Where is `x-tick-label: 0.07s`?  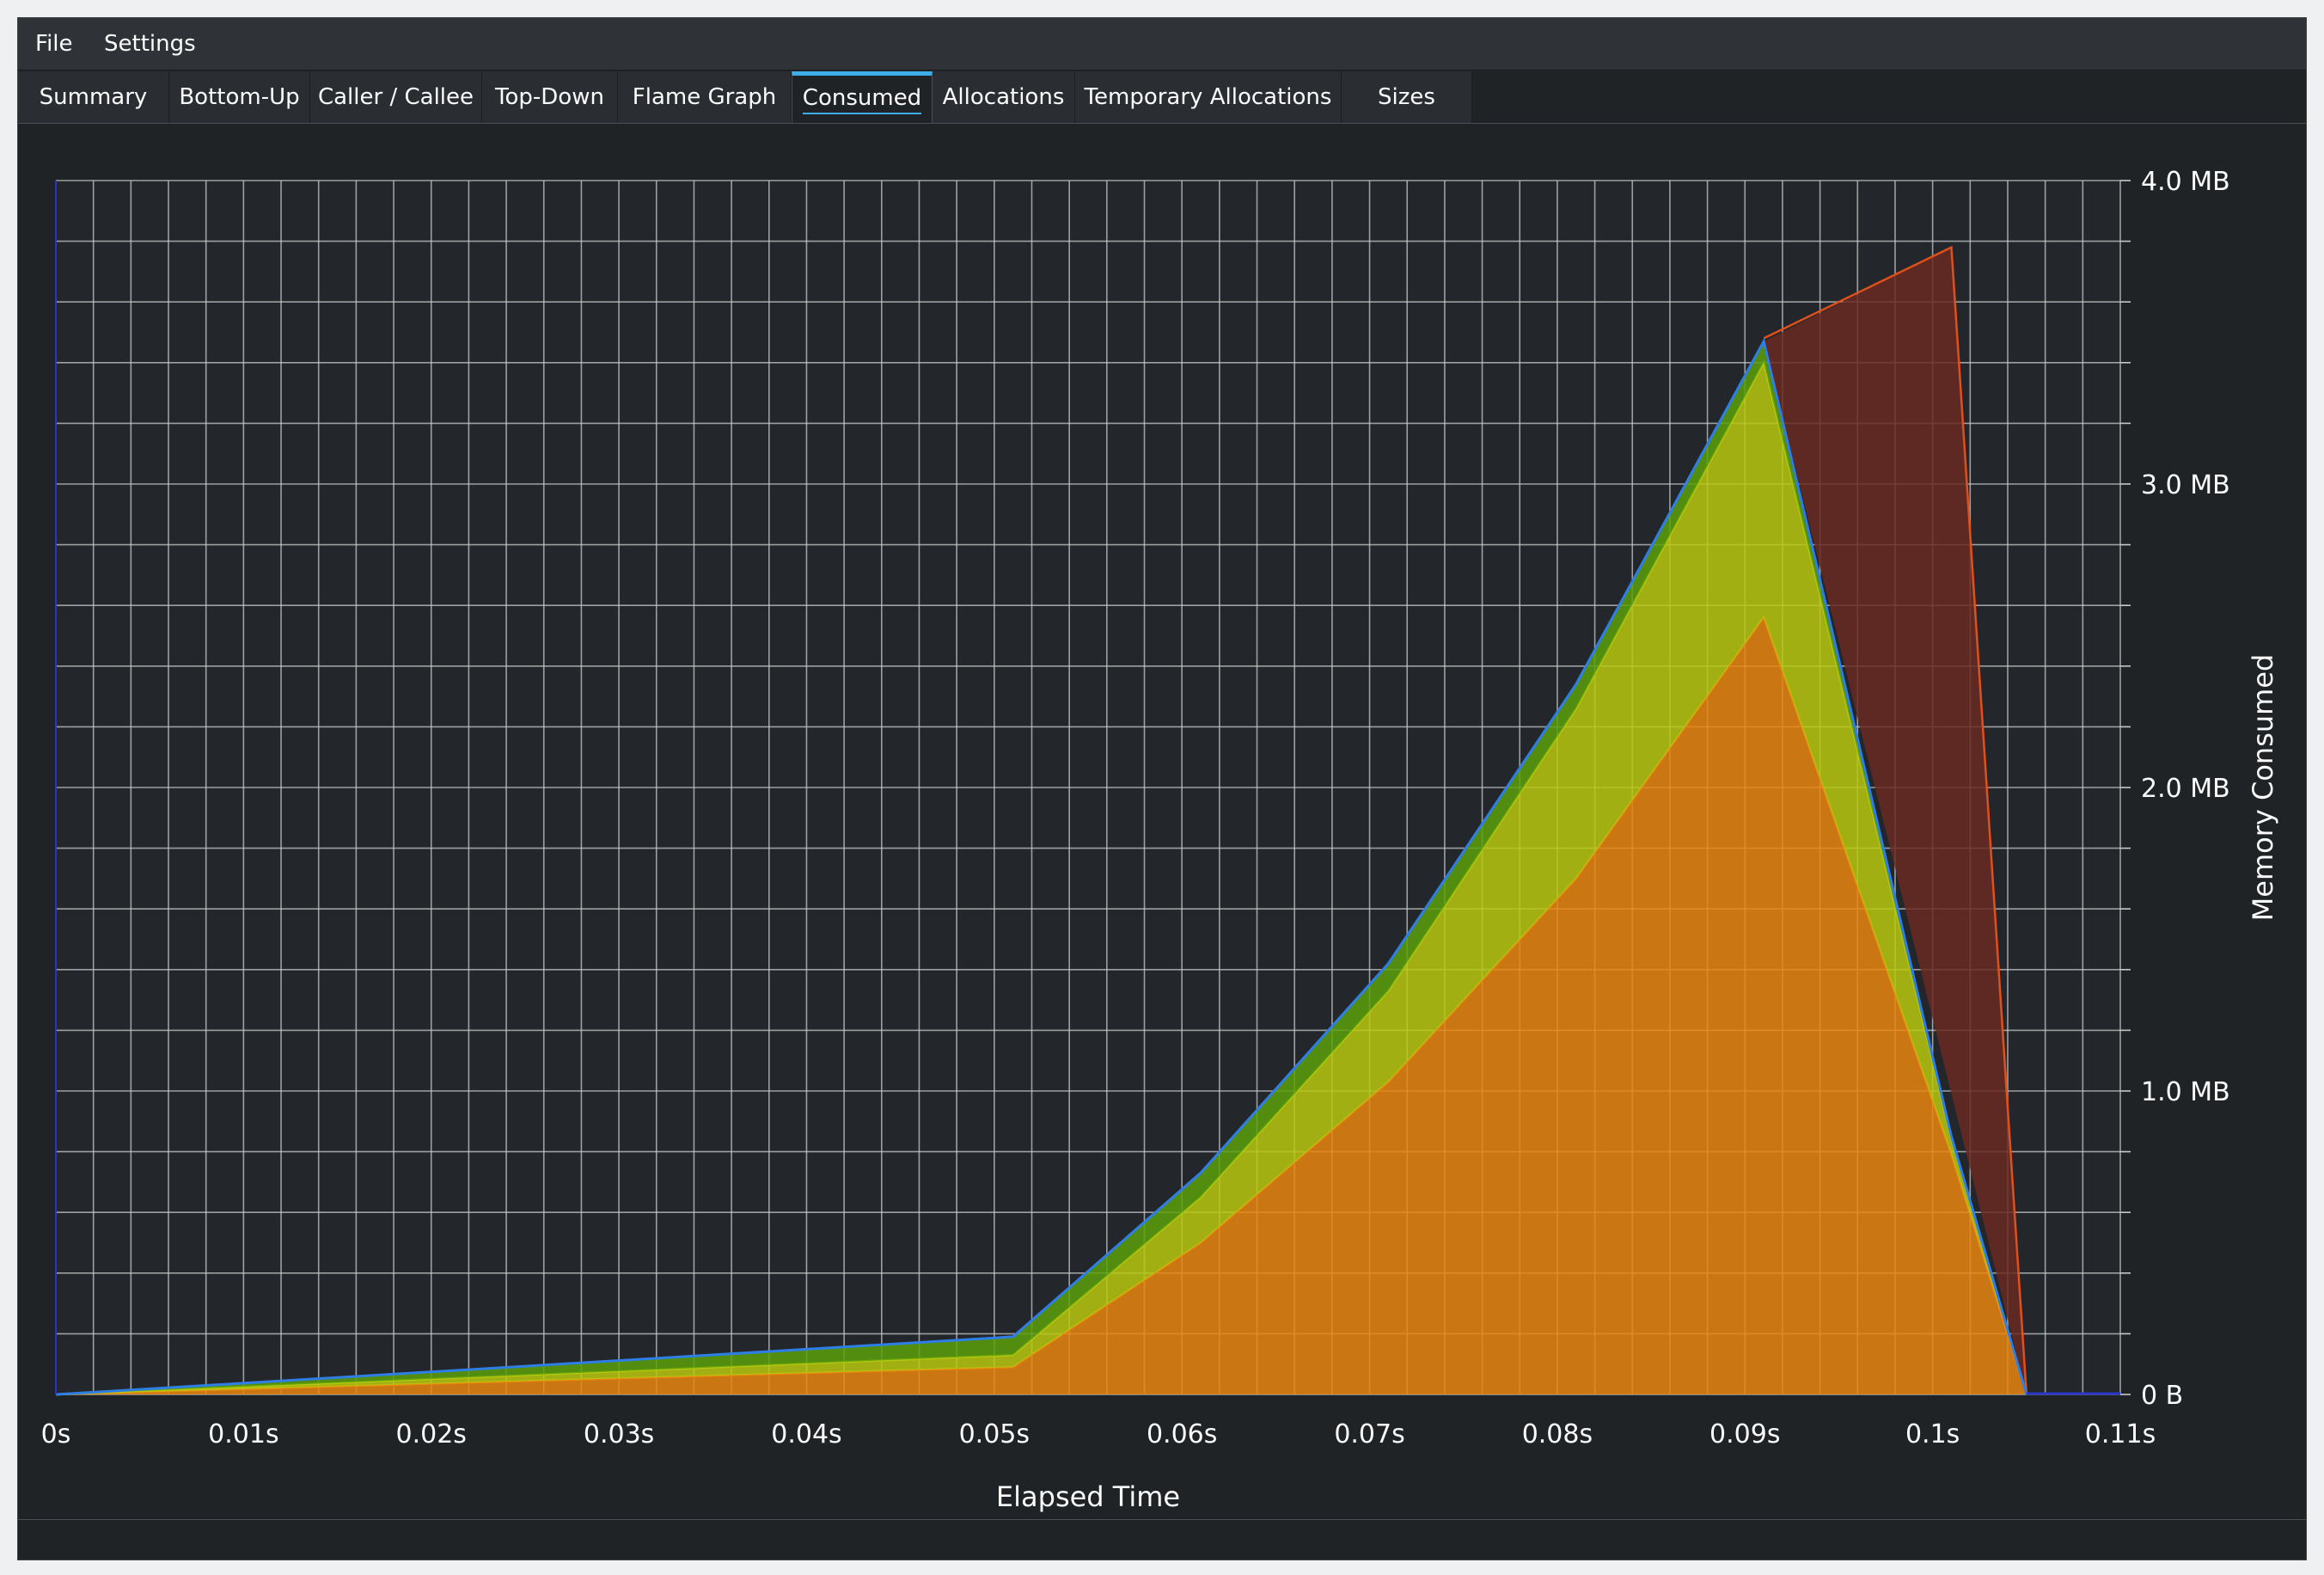
x-tick-label: 0.07s is located at coordinates (1369, 1434).